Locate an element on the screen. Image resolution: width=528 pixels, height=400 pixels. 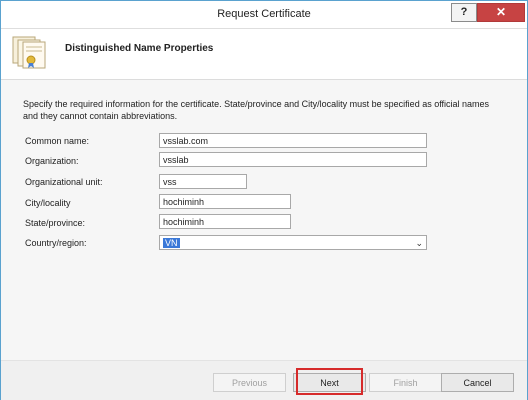
city-label: City/locality is located at coordinates (48, 203).